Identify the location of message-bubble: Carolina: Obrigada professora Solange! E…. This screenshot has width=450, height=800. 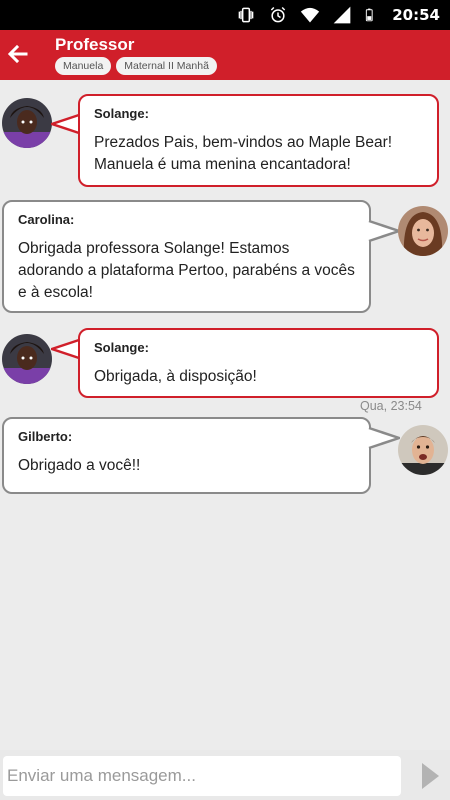
(186, 256).